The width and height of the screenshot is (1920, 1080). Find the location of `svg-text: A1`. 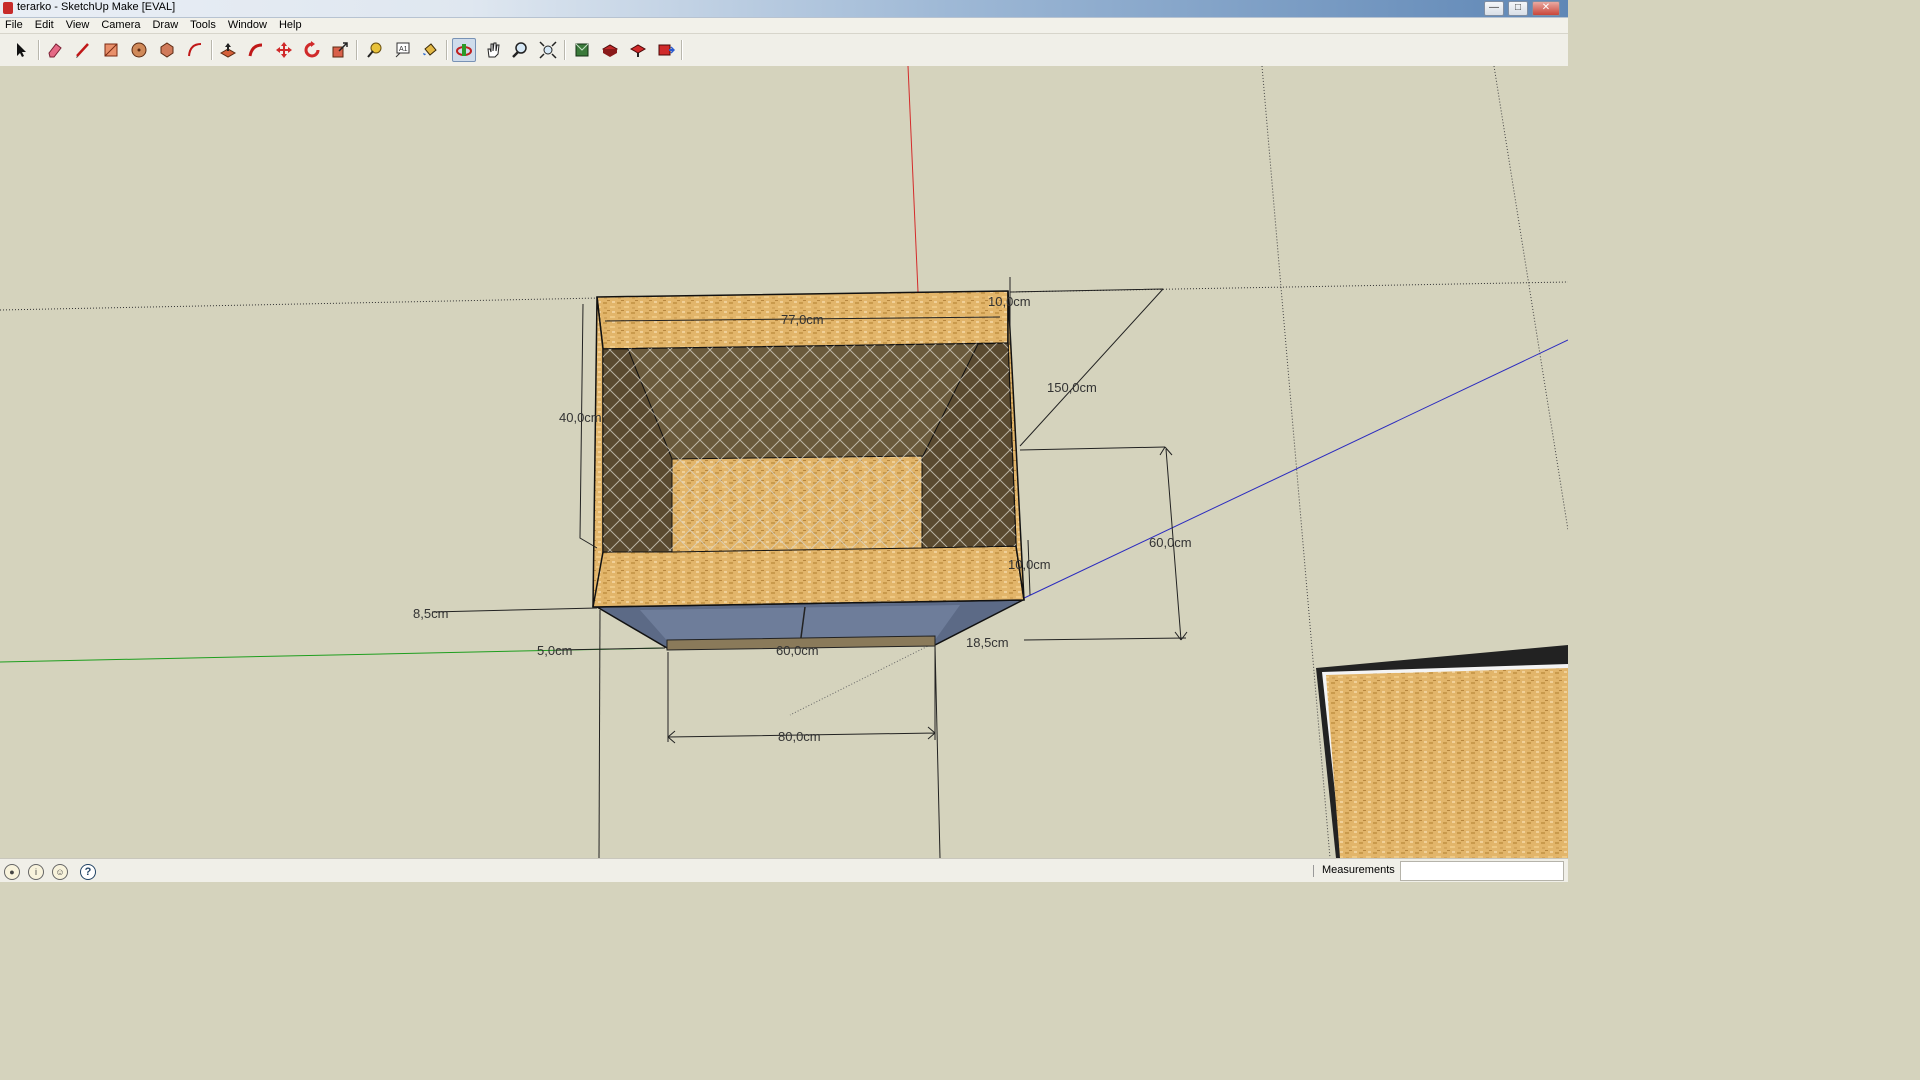

svg-text: A1 is located at coordinates (403, 49).